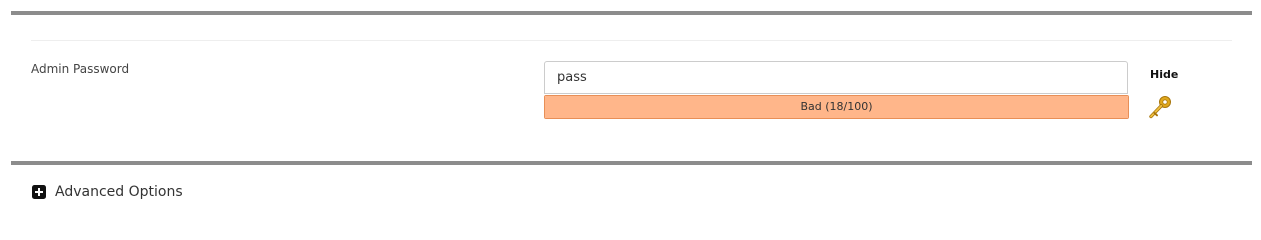 This screenshot has width=1261, height=240. I want to click on advanced-options-toggle: Advanced Options, so click(107, 192).